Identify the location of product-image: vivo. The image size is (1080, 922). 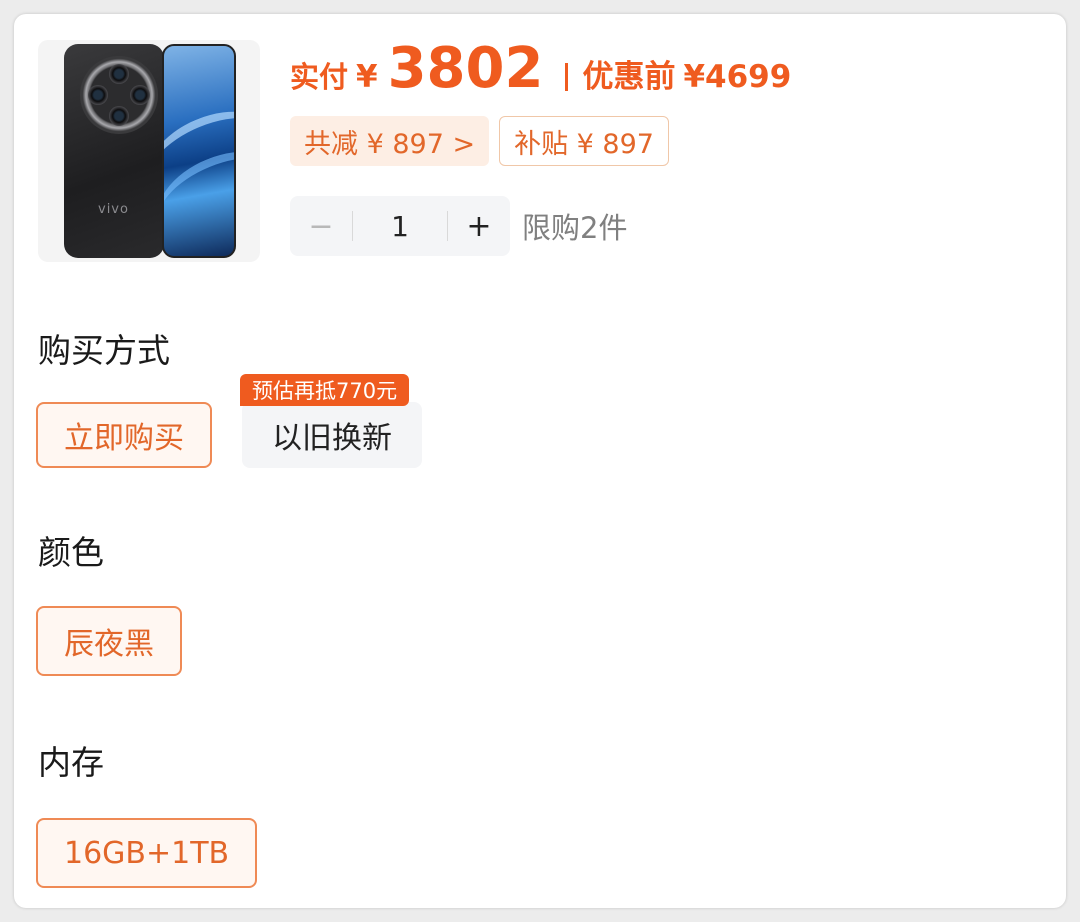
(149, 151).